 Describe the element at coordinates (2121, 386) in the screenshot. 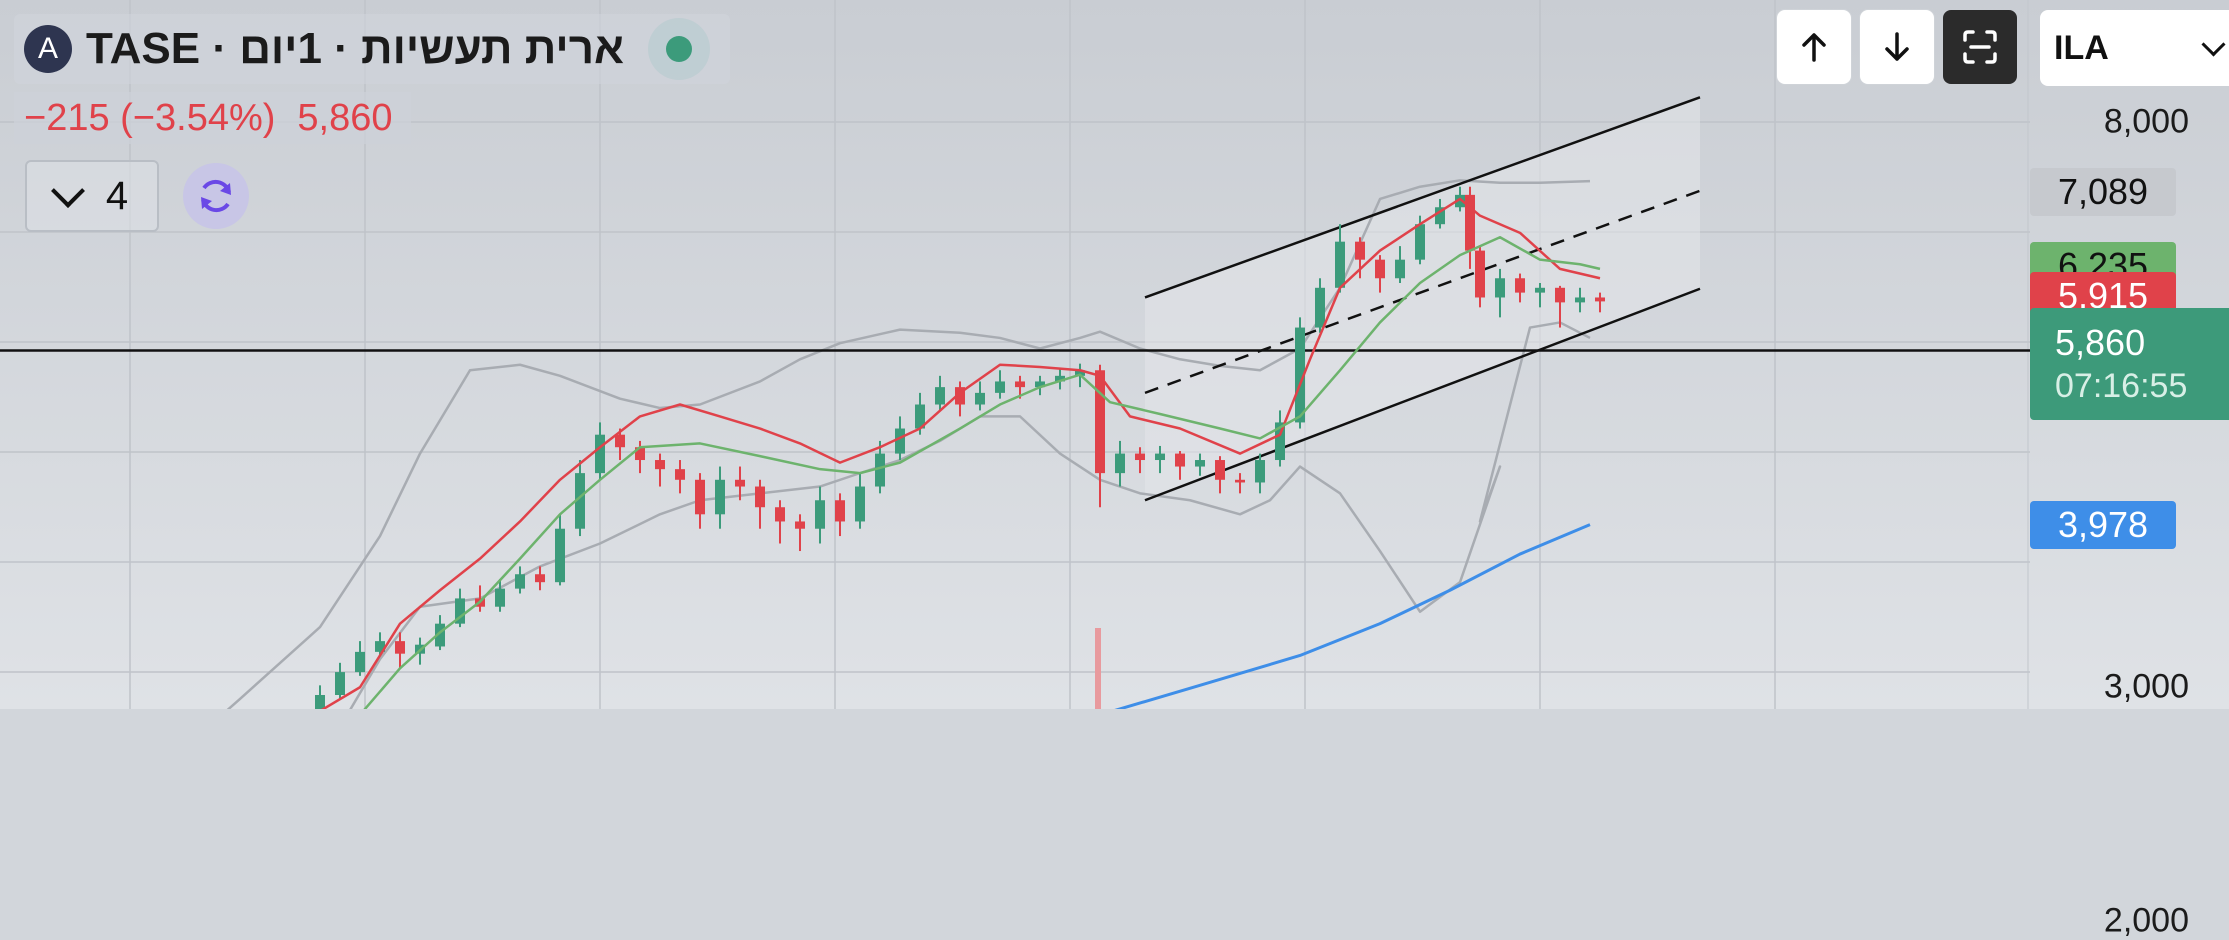

I see `bar-countdown: 07:16:55` at that location.